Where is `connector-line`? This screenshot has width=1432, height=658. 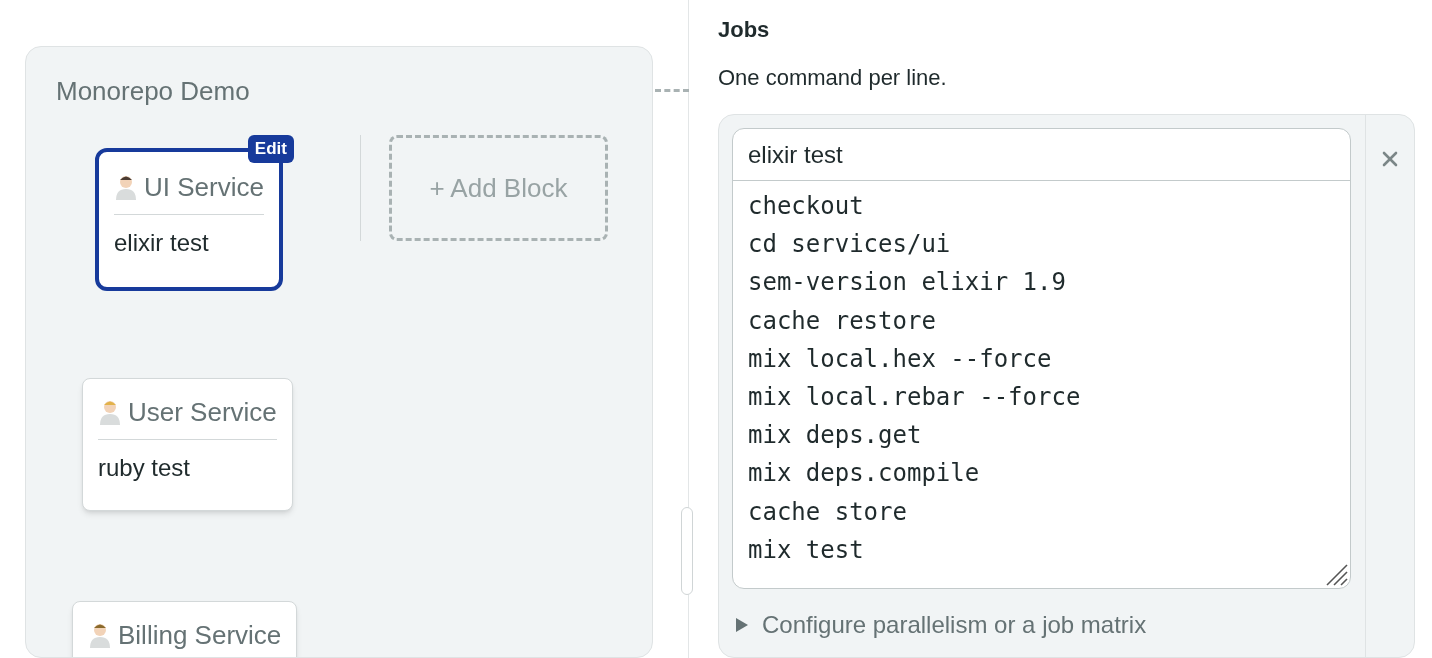 connector-line is located at coordinates (672, 90).